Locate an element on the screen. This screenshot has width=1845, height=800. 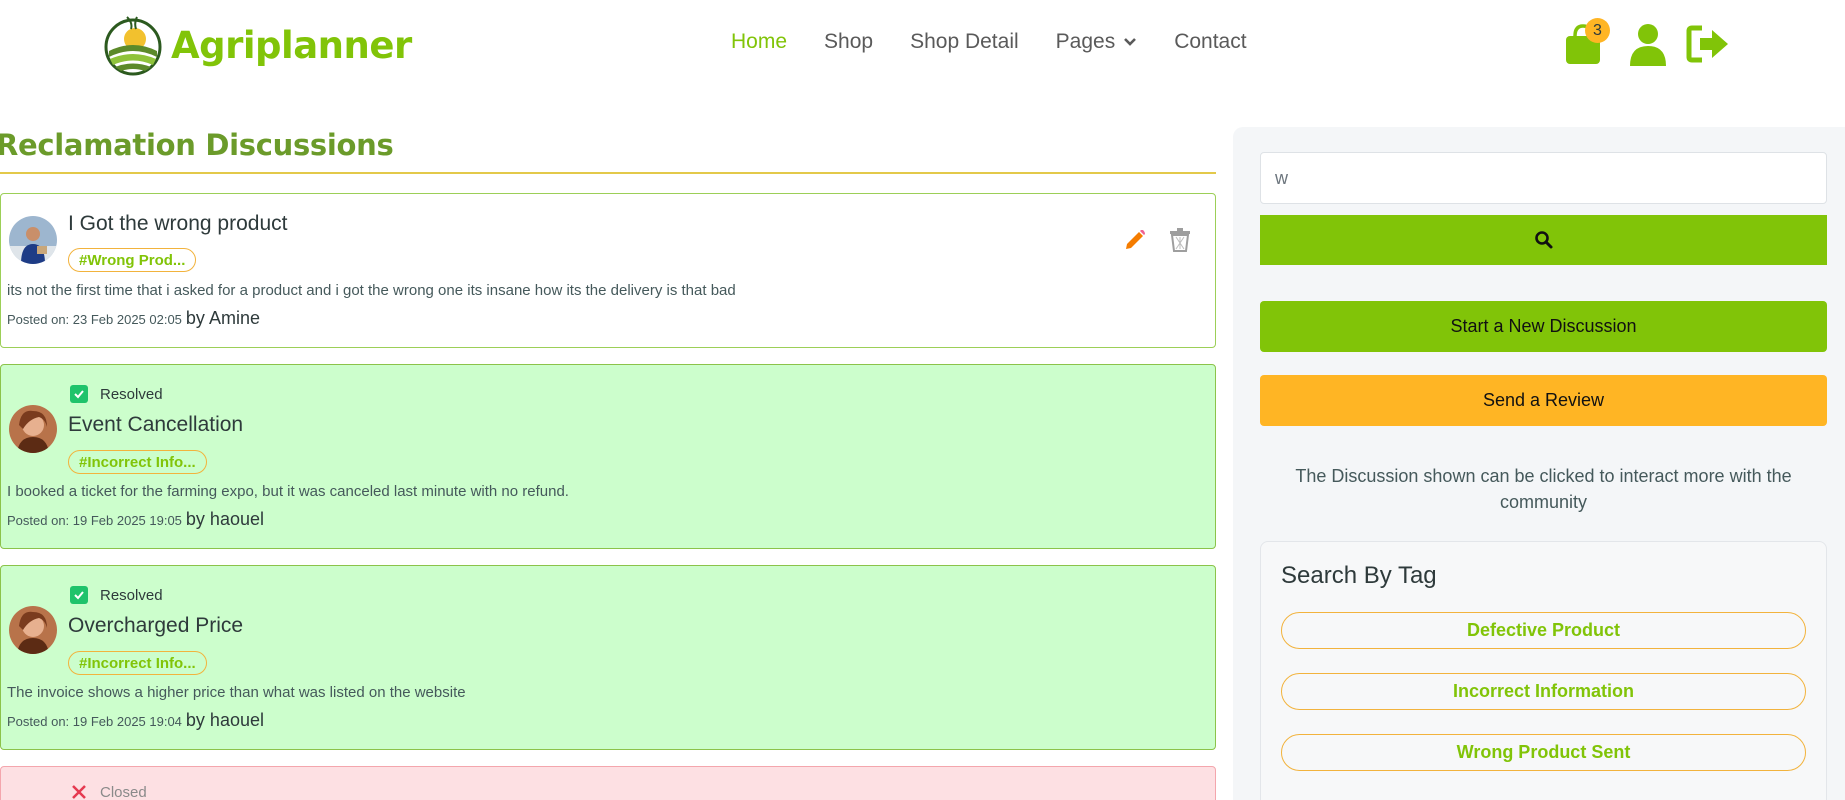
start-discussion-button: Start a New Discussion is located at coordinates (1543, 326).